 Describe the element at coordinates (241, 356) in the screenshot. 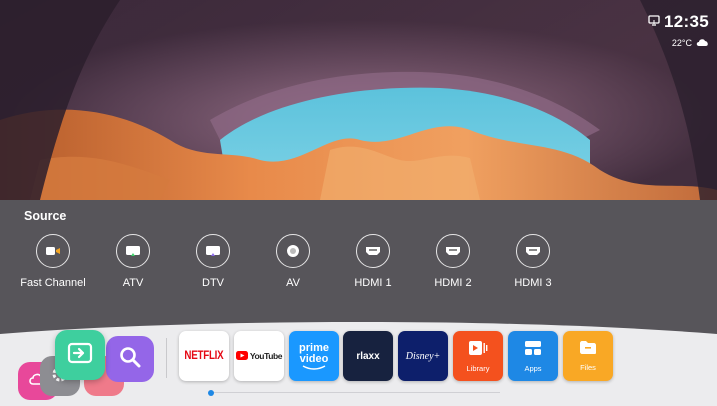

I see `youtube-play-icon` at that location.